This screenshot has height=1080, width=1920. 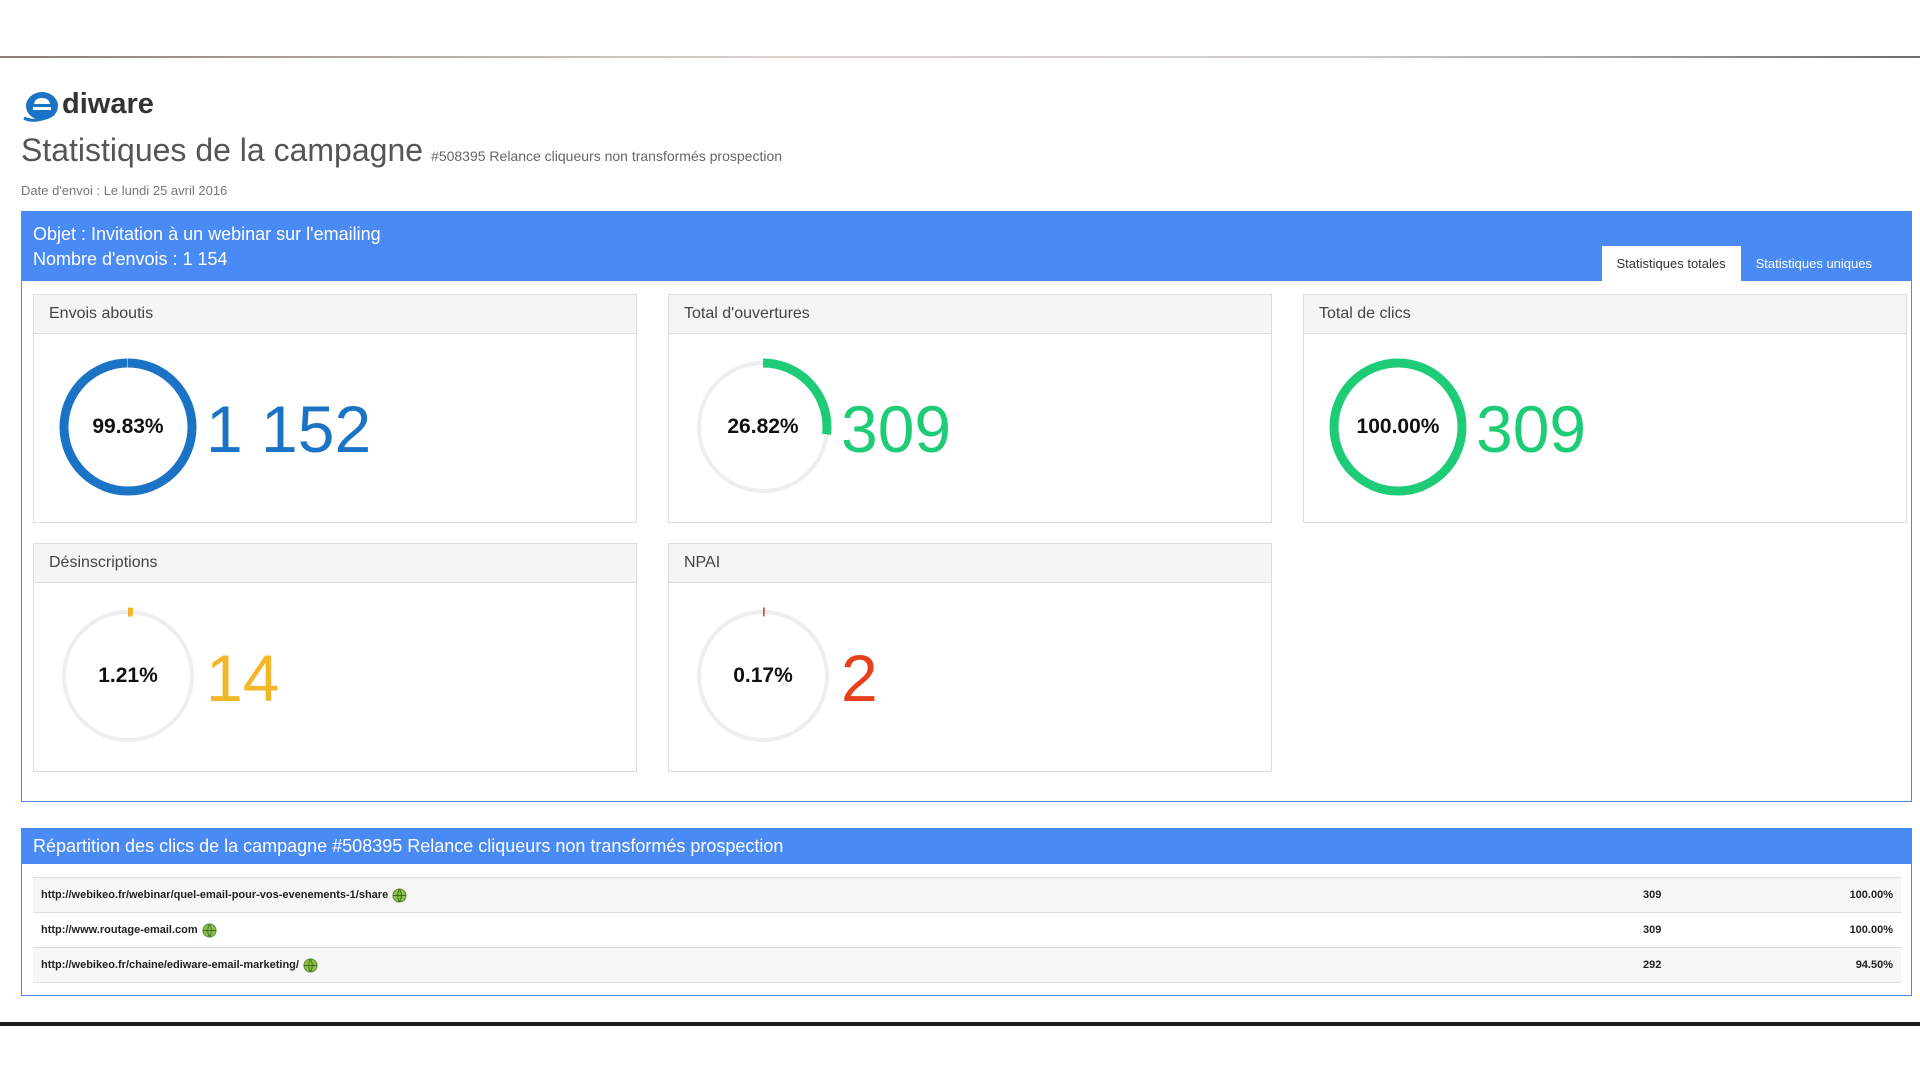 I want to click on bottom-divider, so click(x=960, y=1024).